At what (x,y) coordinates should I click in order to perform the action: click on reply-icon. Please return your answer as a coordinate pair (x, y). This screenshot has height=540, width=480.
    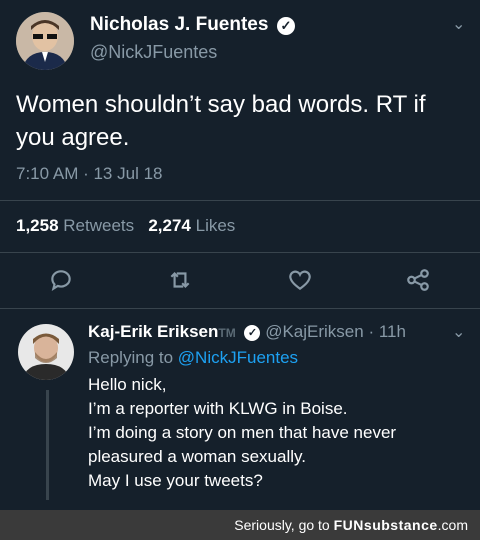
    Looking at the image, I should click on (61, 280).